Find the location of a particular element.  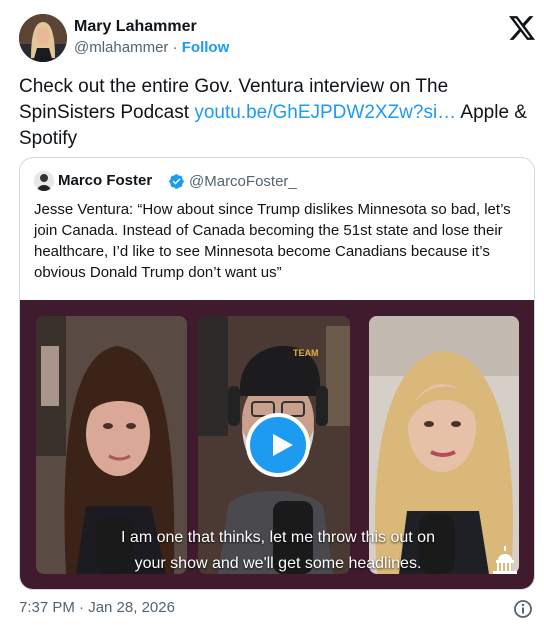

author-avatar is located at coordinates (43, 38).